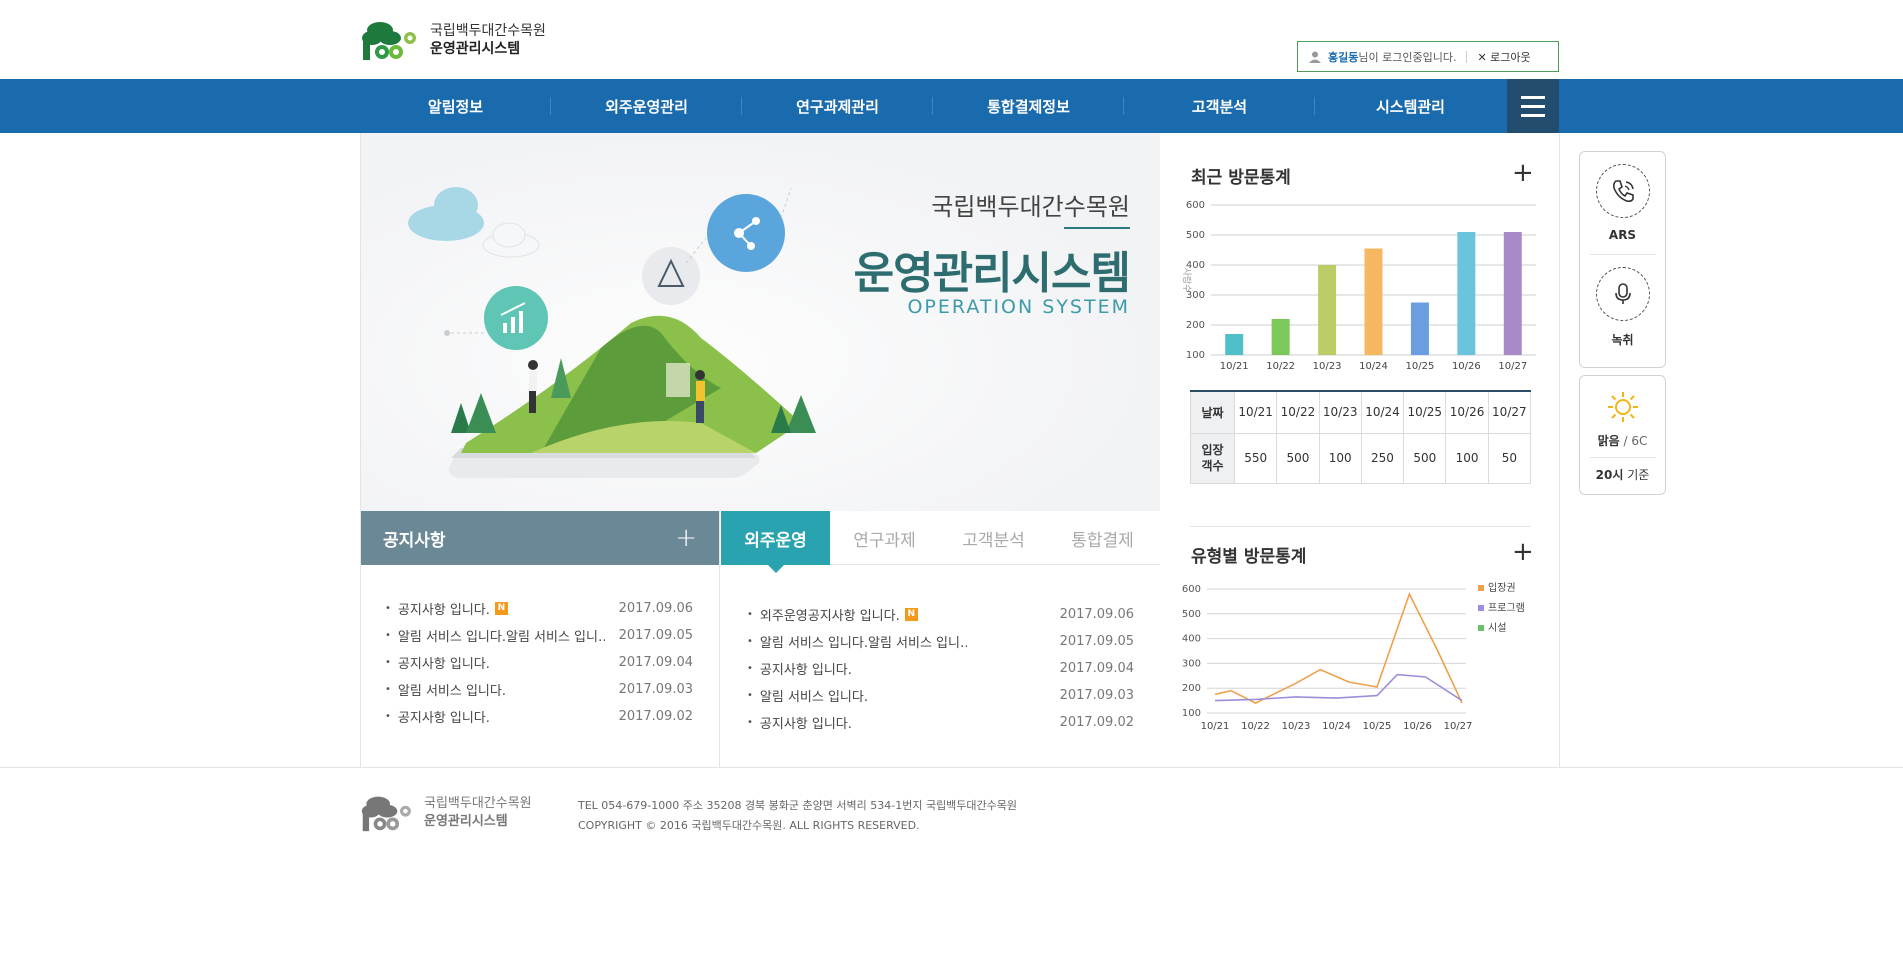 This screenshot has width=1903, height=974. Describe the element at coordinates (1622, 307) in the screenshot. I see `record-button: 녹취` at that location.